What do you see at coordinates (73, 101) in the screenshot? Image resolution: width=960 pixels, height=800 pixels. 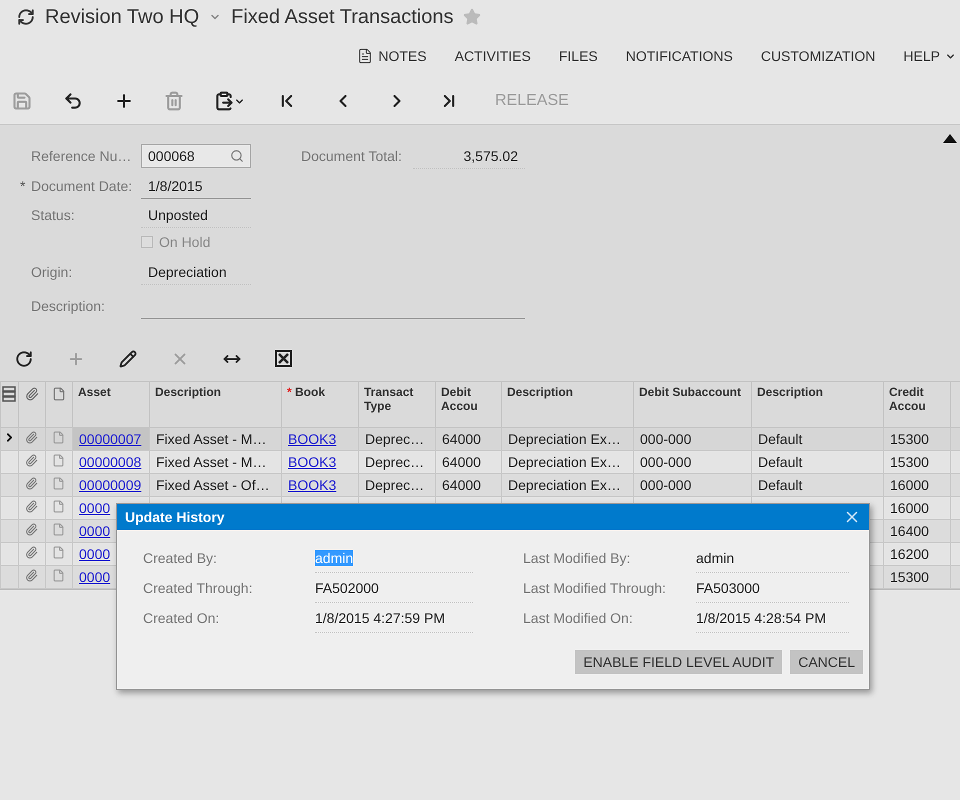 I see `undo-icon` at bounding box center [73, 101].